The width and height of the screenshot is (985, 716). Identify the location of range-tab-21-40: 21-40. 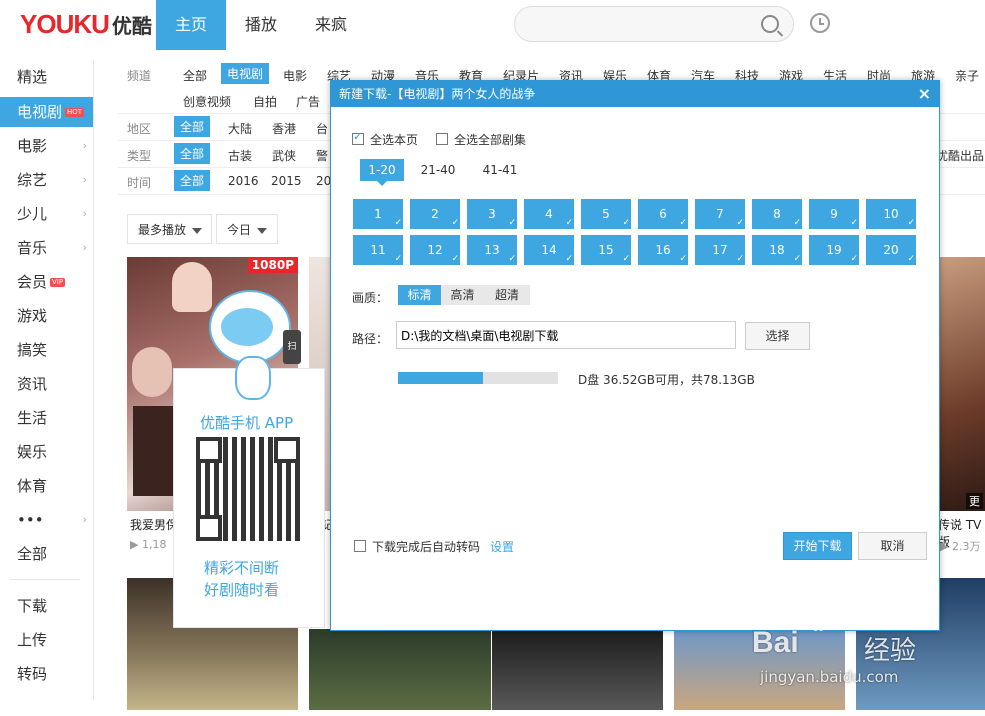
(438, 170).